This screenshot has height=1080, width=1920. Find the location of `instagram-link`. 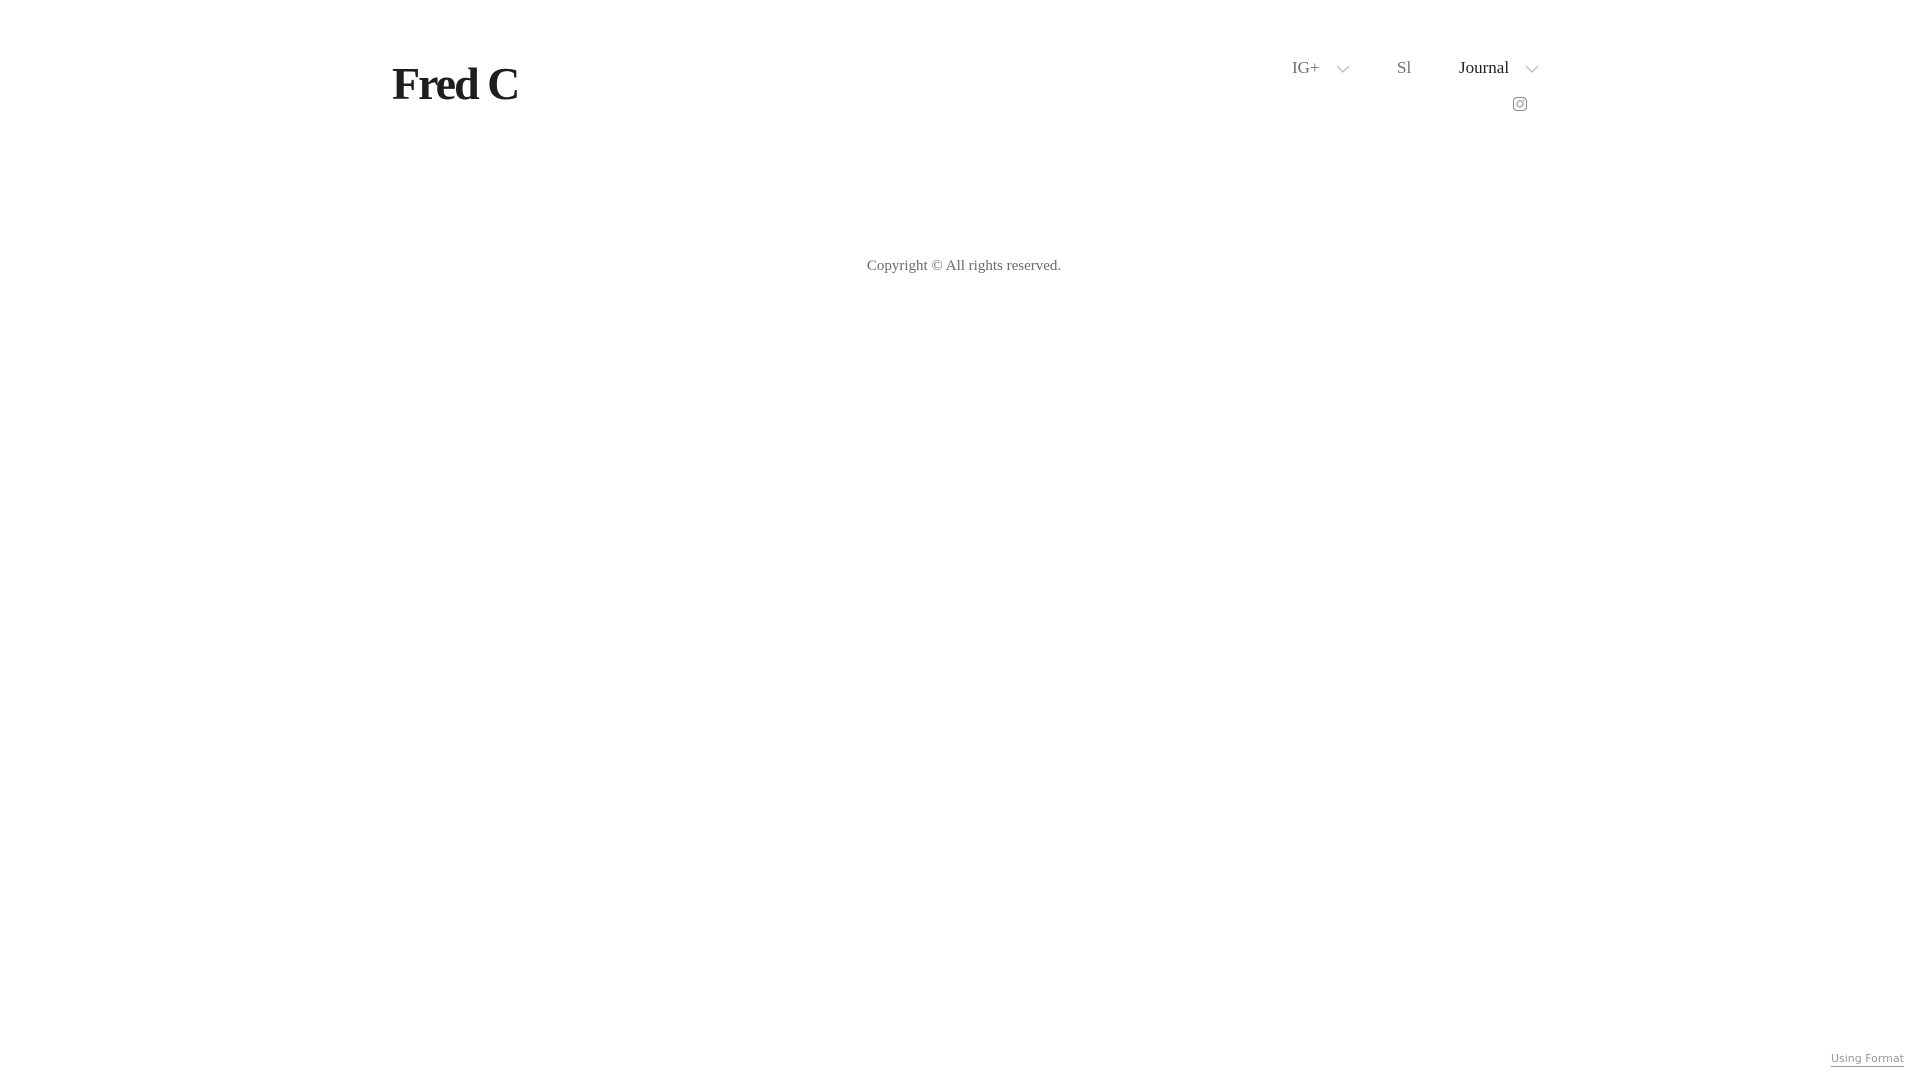

instagram-link is located at coordinates (1520, 104).